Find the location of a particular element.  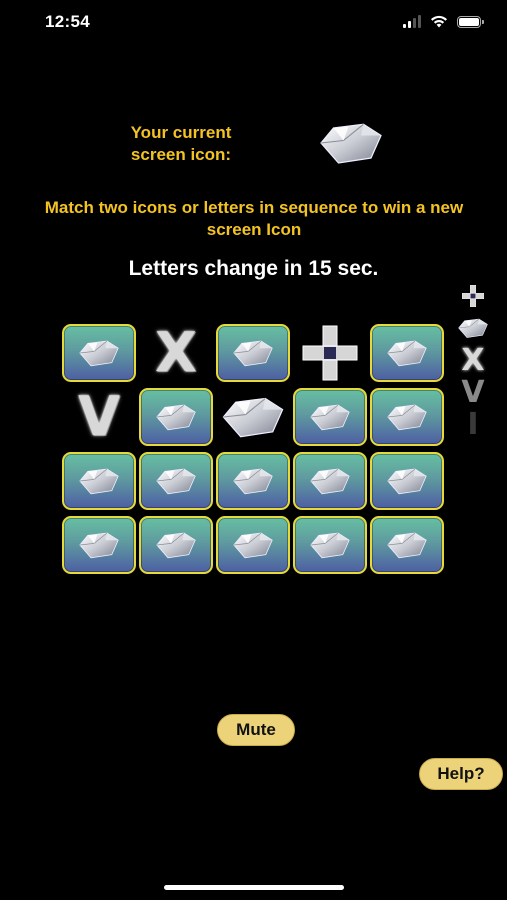

status-icons is located at coordinates (443, 21).